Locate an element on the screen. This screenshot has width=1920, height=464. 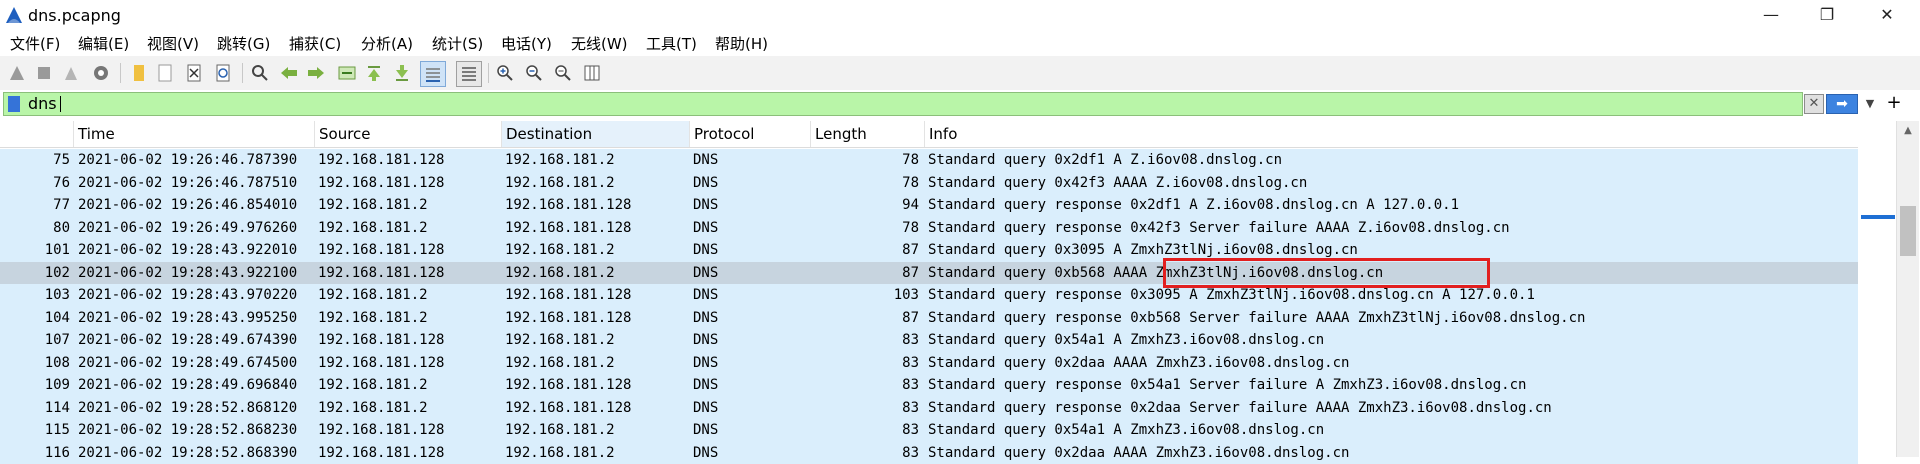
cell-time: 2021-06-02 19:28:49.696840 is located at coordinates (195, 385).